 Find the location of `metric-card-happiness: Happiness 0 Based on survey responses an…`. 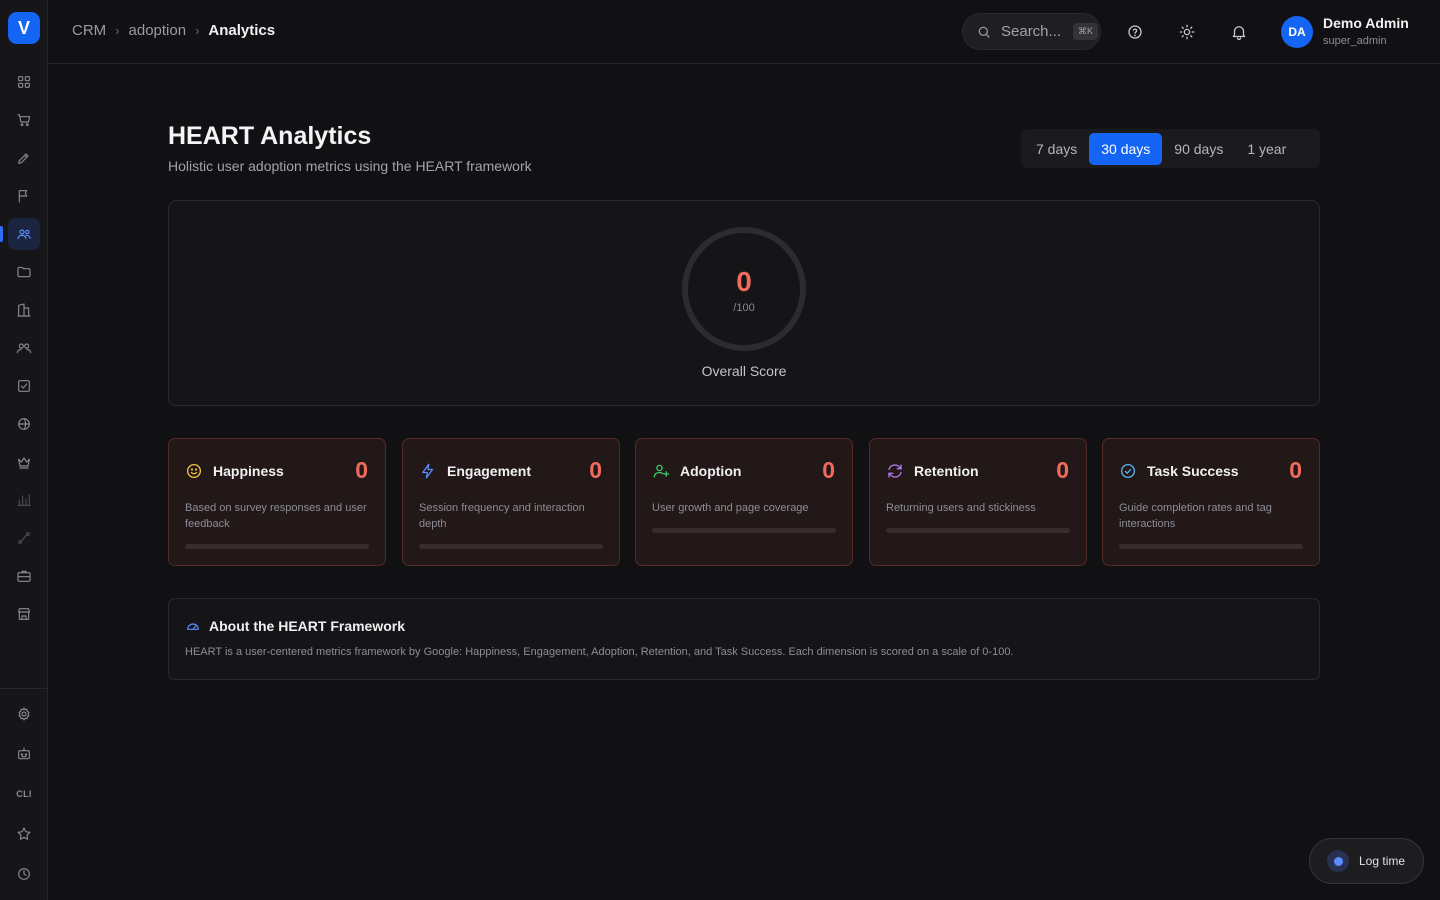

metric-card-happiness: Happiness 0 Based on survey responses an… is located at coordinates (277, 502).